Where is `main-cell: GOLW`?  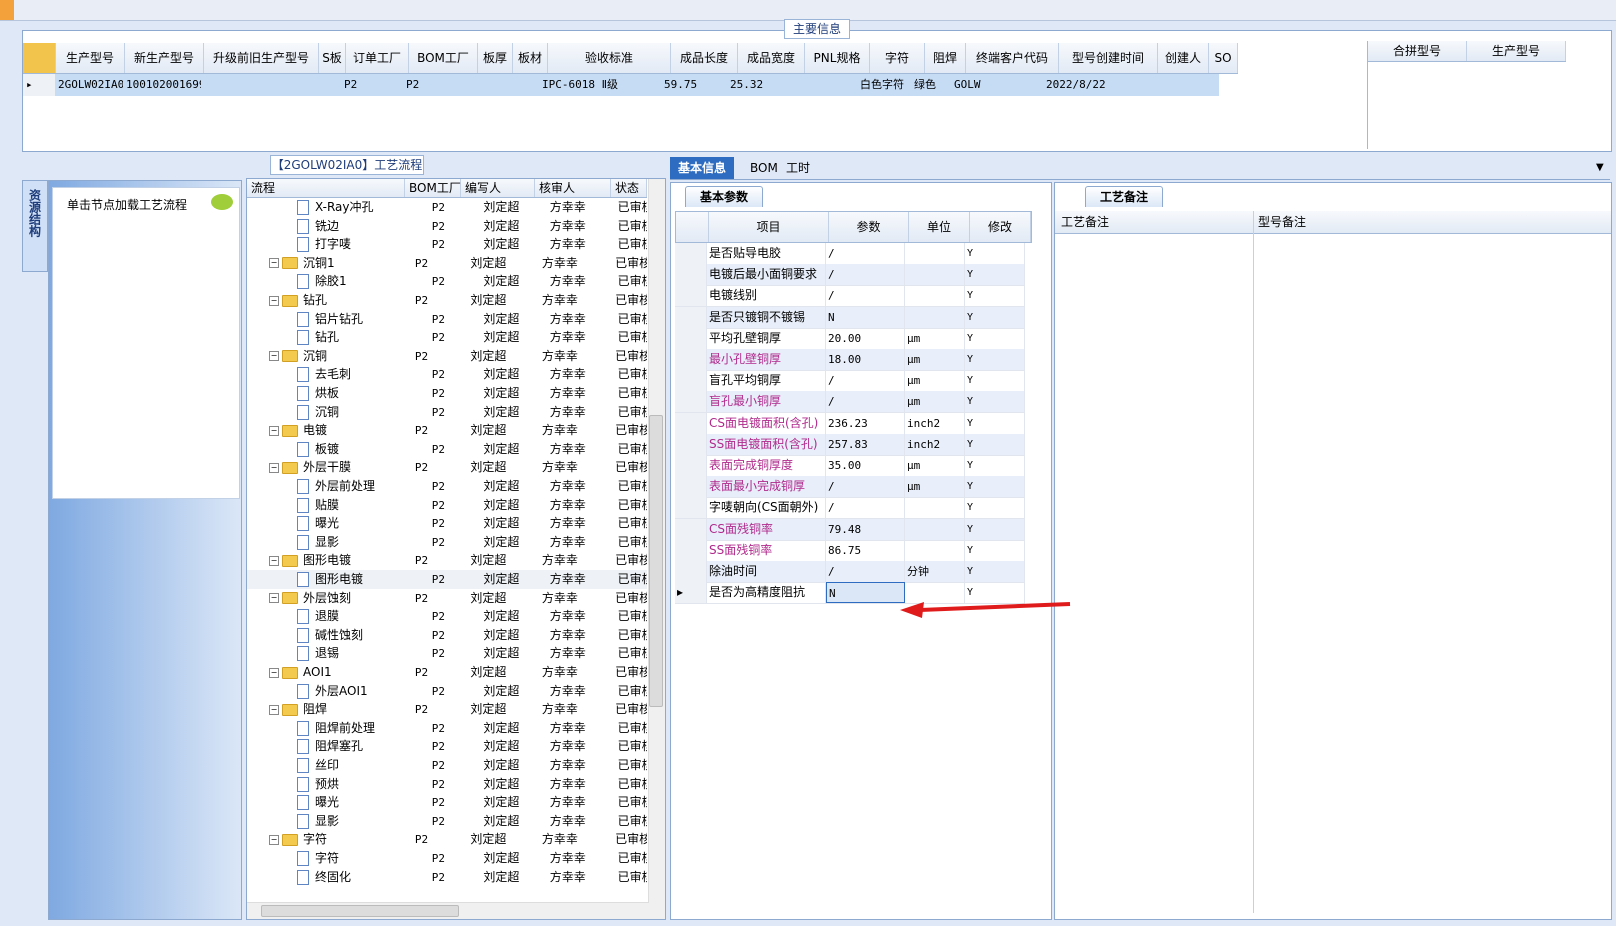 main-cell: GOLW is located at coordinates (997, 85).